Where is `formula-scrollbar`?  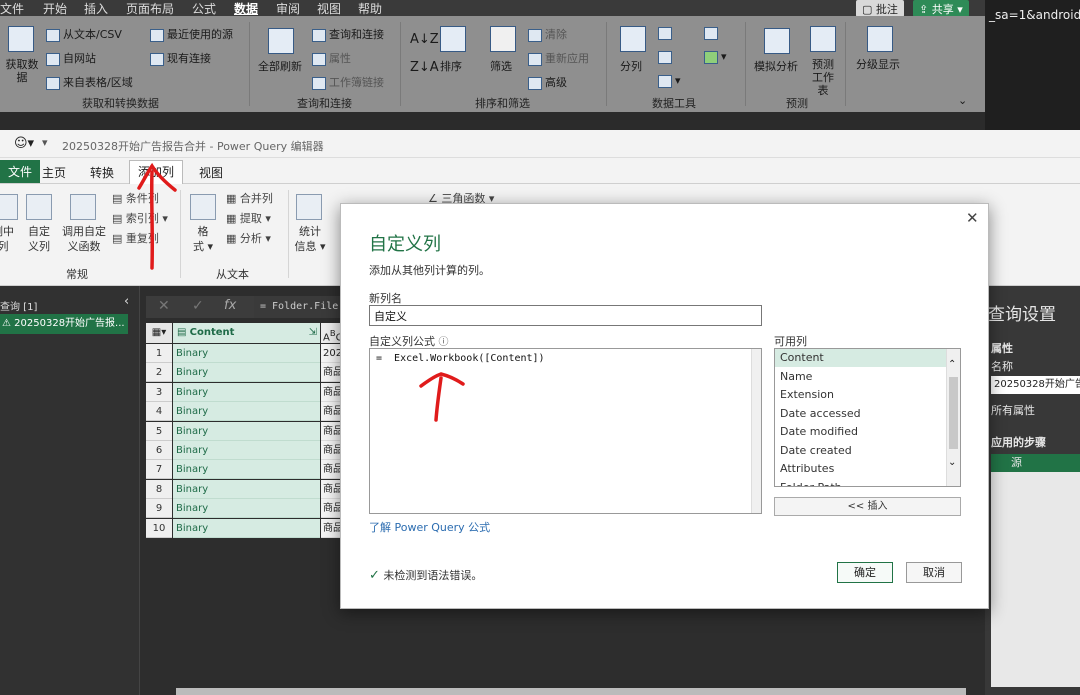
formula-scrollbar is located at coordinates (756, 431).